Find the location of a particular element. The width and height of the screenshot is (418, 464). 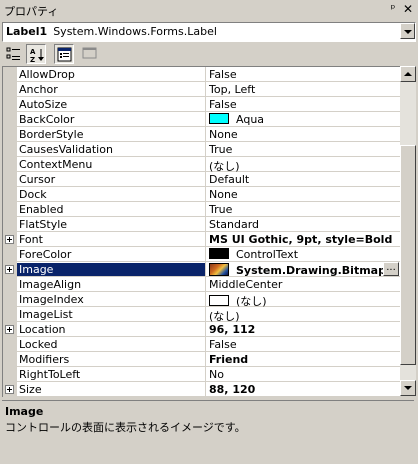

property-row-cursor: Cursor Default is located at coordinates (202, 179).